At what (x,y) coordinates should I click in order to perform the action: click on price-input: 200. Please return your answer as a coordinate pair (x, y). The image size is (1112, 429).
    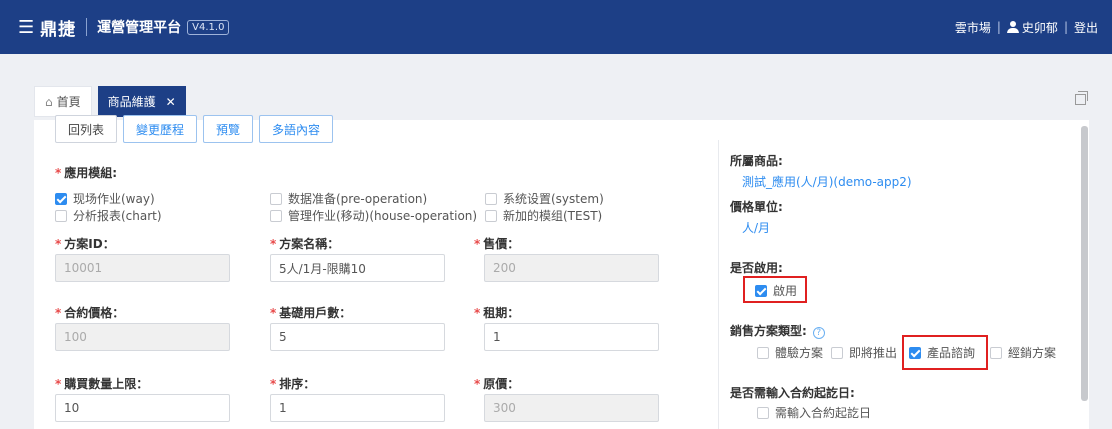
    Looking at the image, I should click on (571, 268).